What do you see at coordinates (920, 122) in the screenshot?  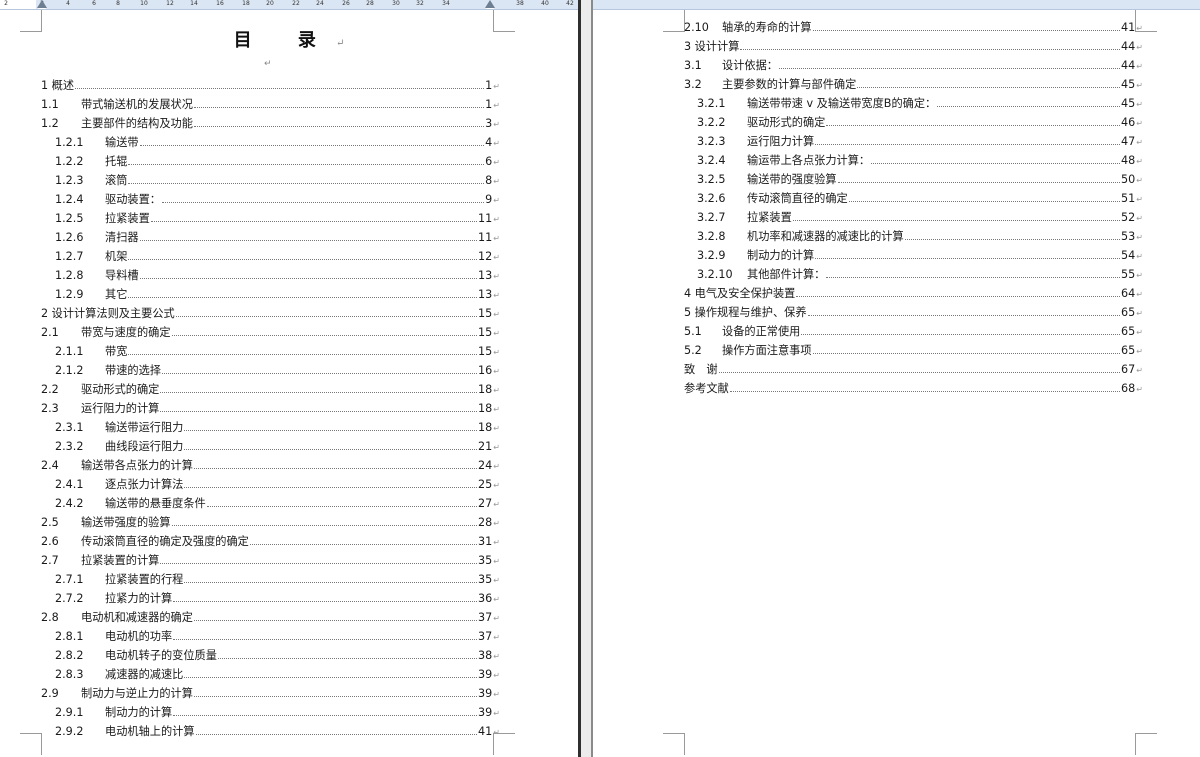 I see `toc-entry: 3.2.2 驱动形式的确定 46 ↵` at bounding box center [920, 122].